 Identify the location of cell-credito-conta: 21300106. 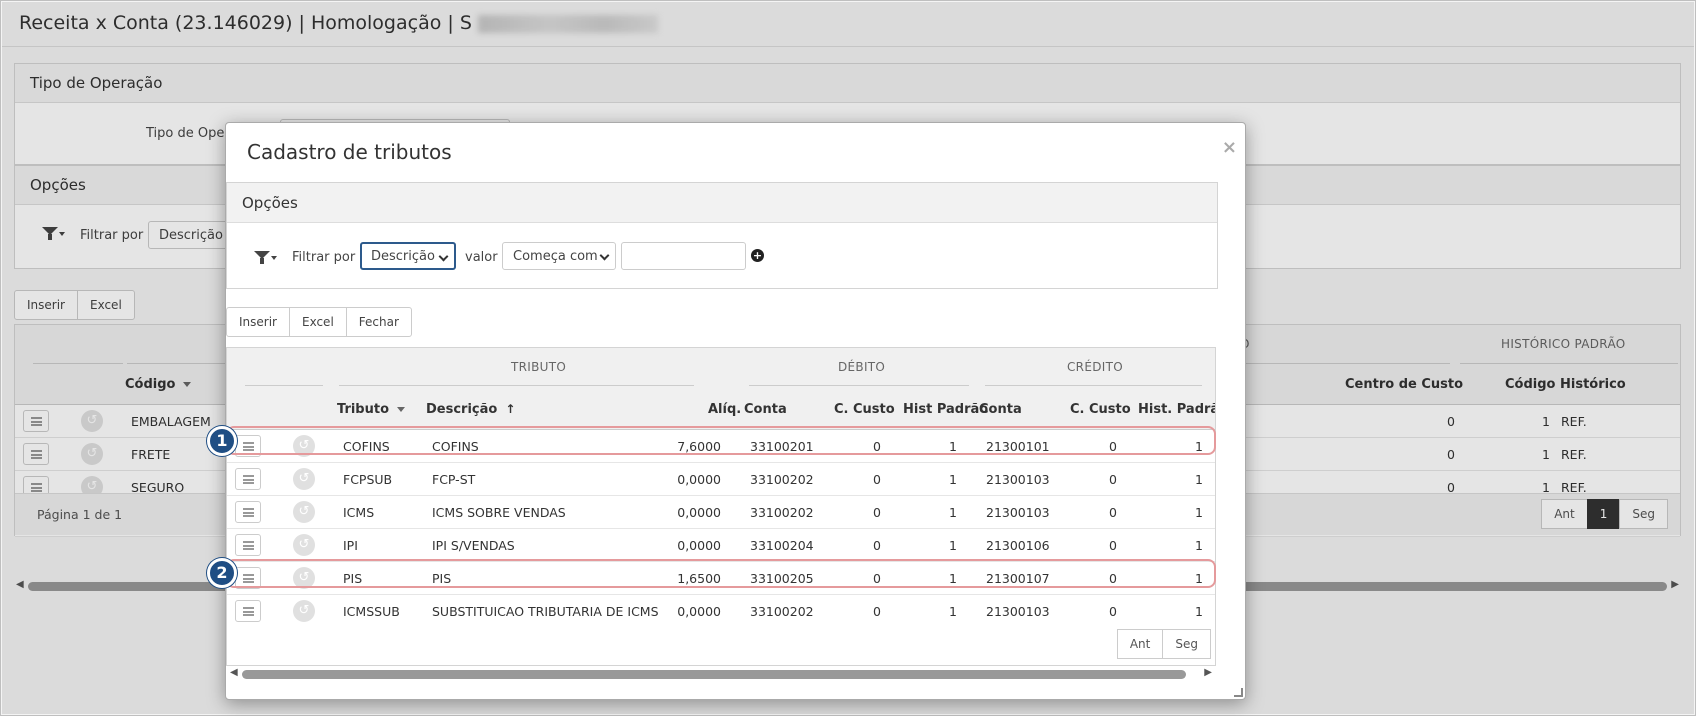
(1018, 545).